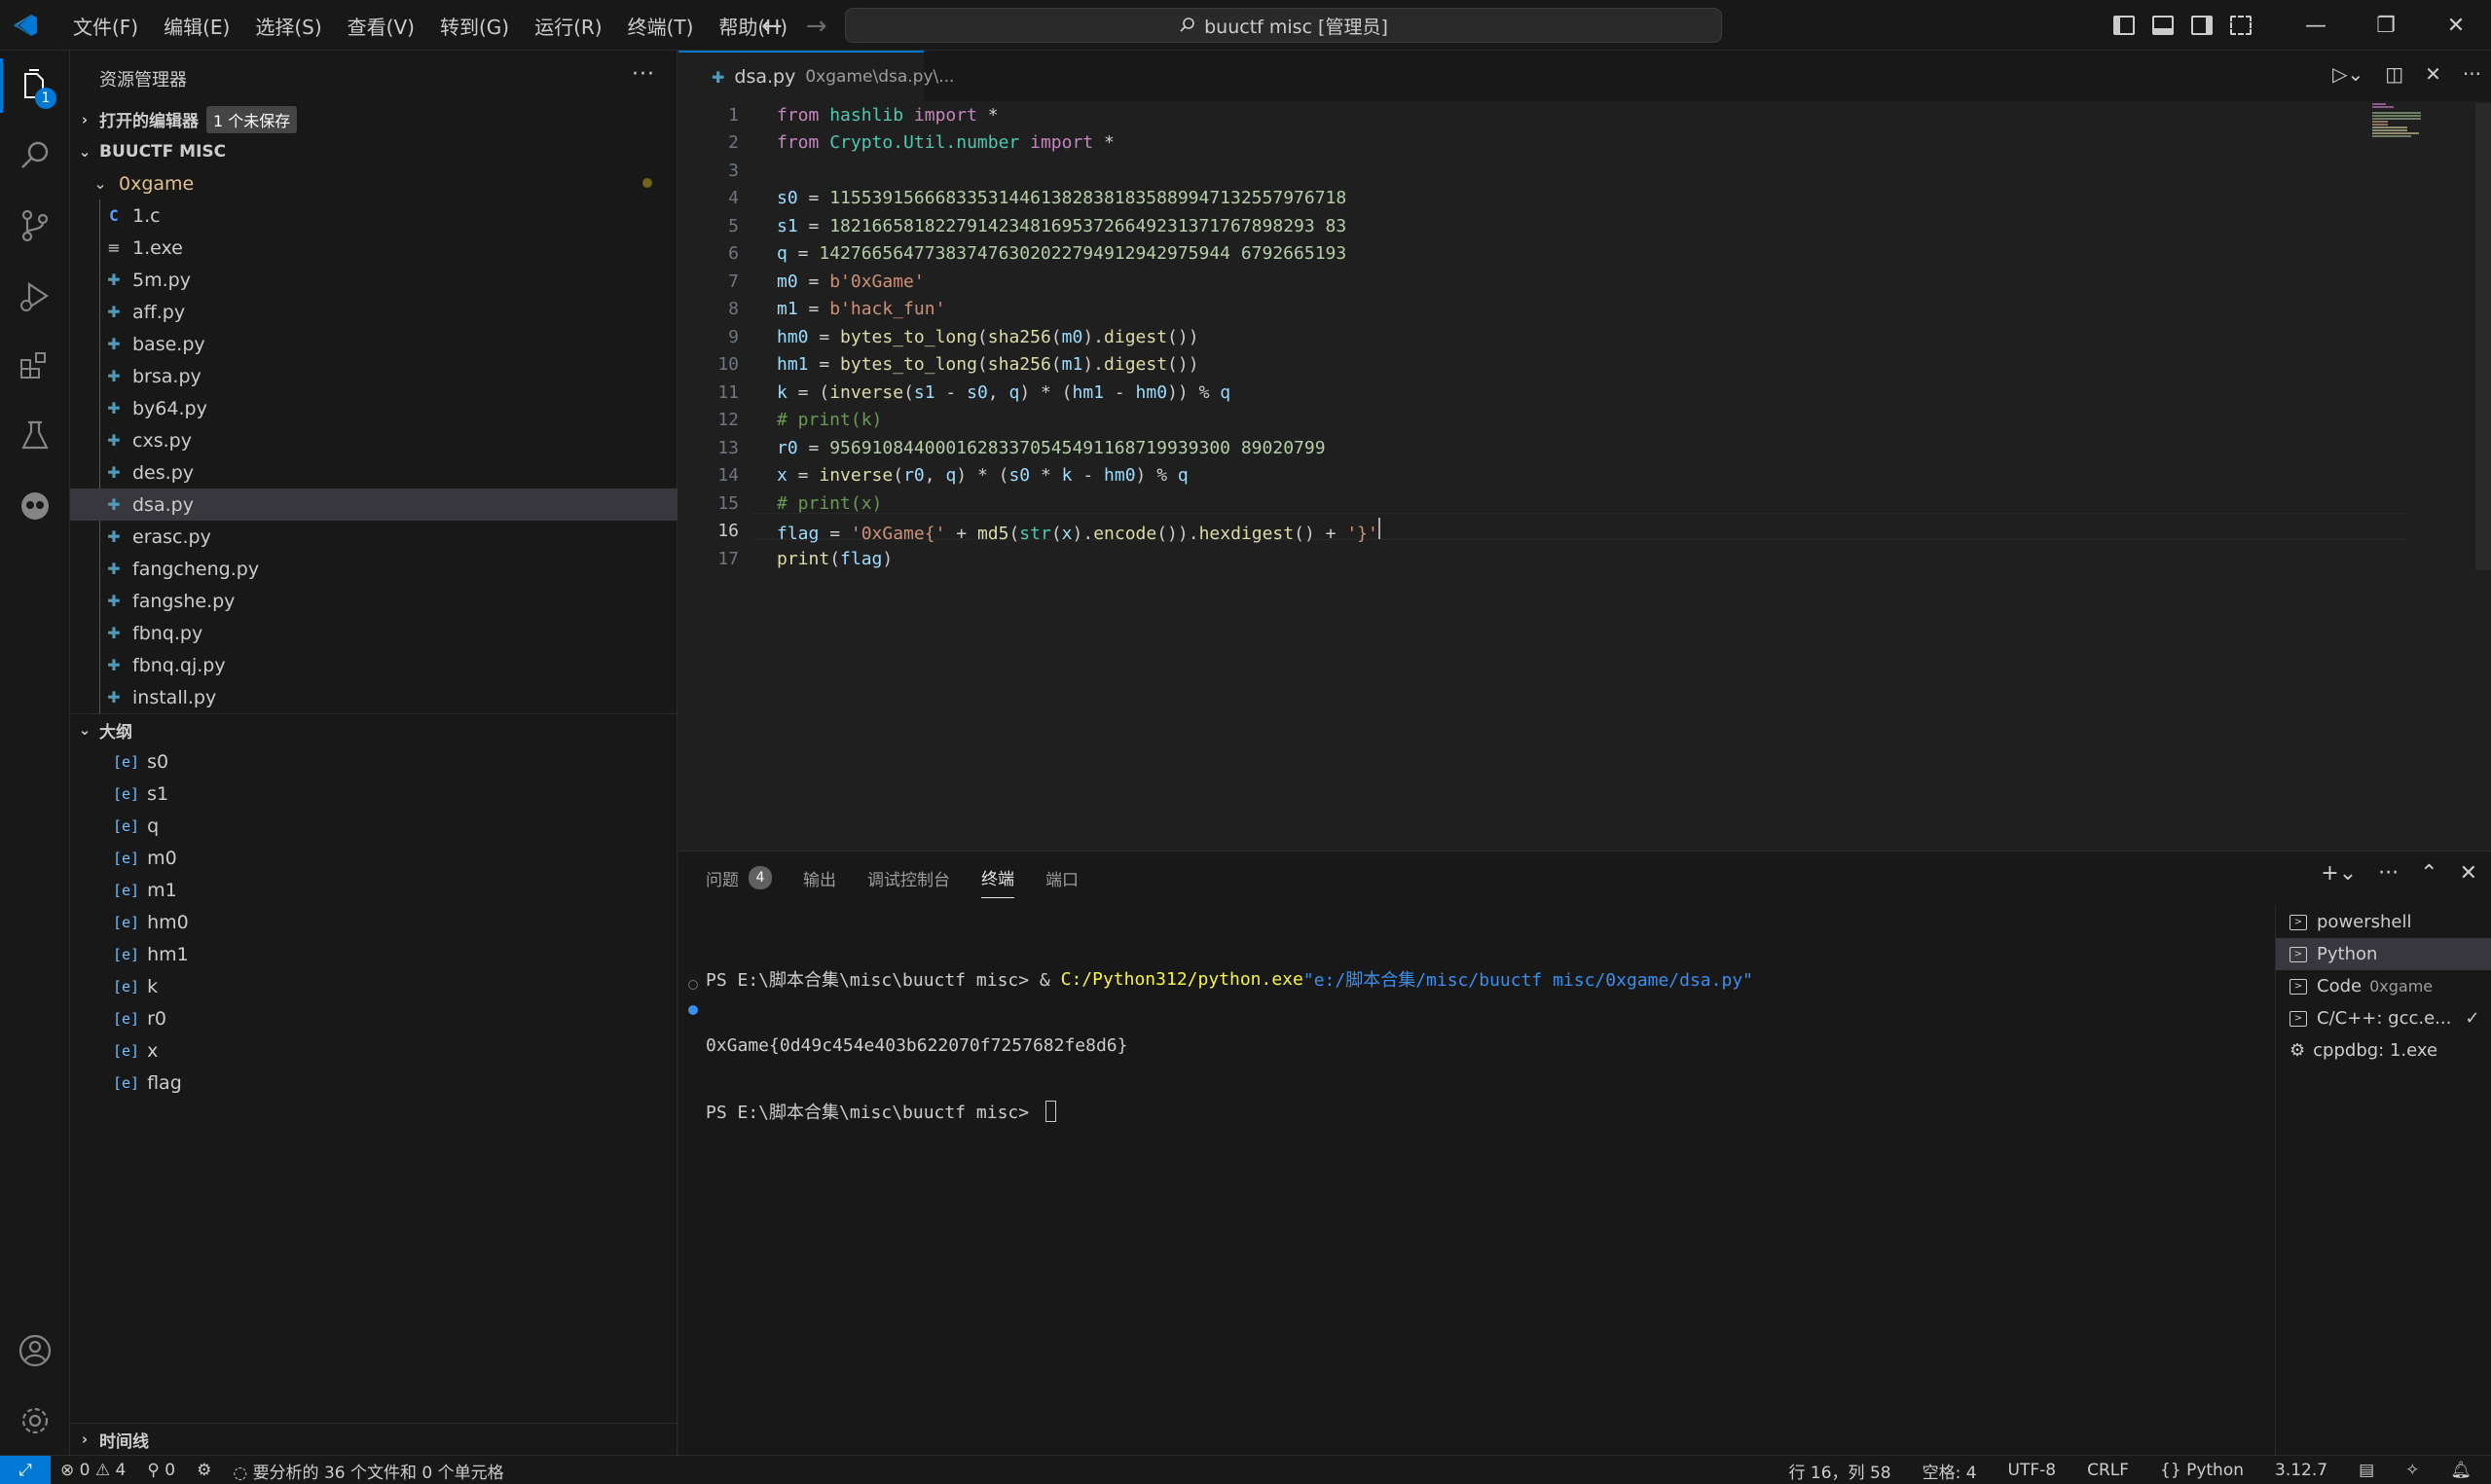 This screenshot has width=2491, height=1484. Describe the element at coordinates (374, 119) in the screenshot. I see `open-editors-section: › 打开的编辑器 1 个未保存` at that location.